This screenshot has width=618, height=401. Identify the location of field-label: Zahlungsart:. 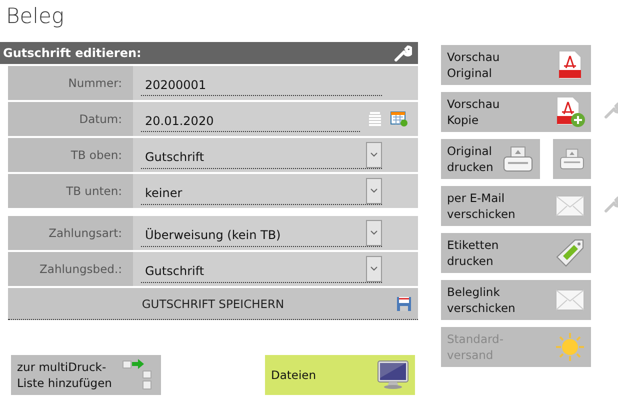
(85, 233).